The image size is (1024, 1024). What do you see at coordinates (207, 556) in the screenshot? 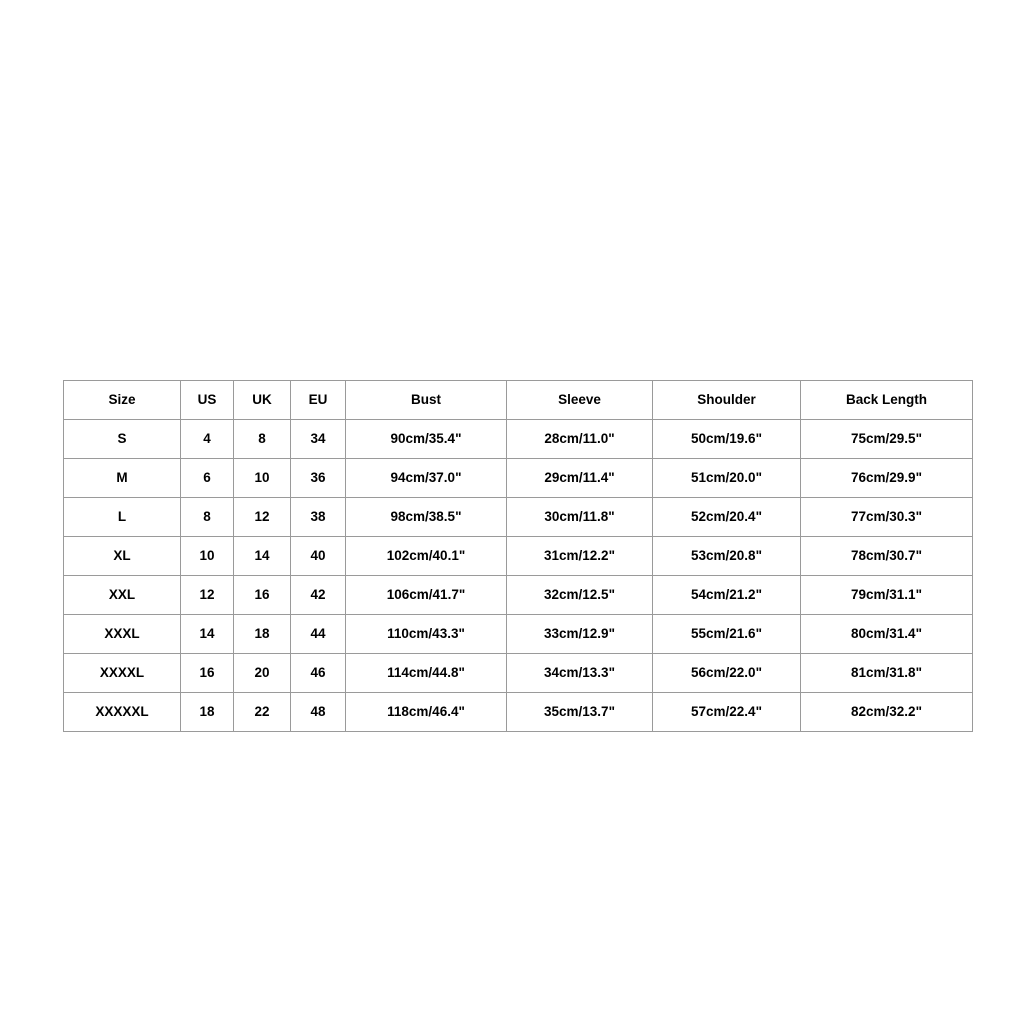
I see `cell-us: 10` at bounding box center [207, 556].